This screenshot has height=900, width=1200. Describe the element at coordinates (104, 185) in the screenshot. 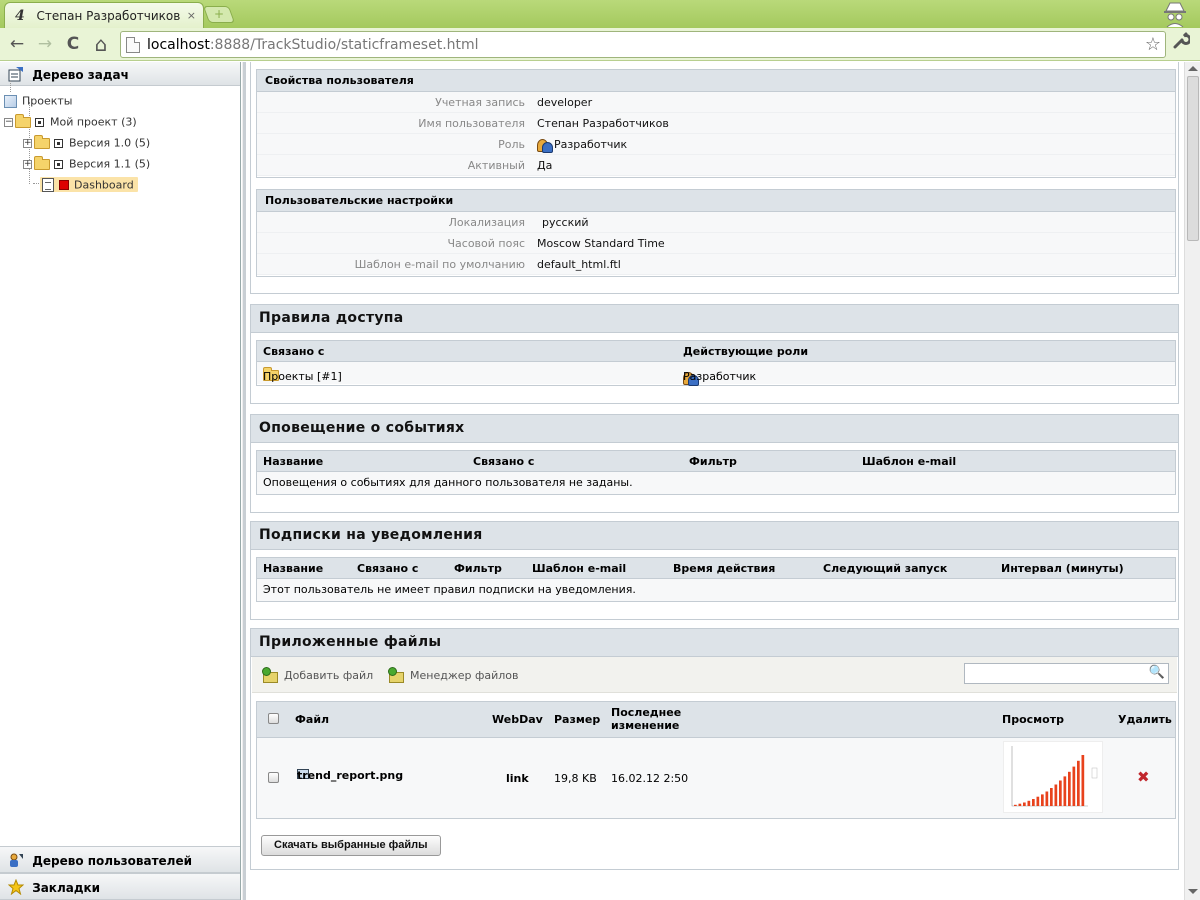

I see `tree-item-label: Dashboard` at that location.